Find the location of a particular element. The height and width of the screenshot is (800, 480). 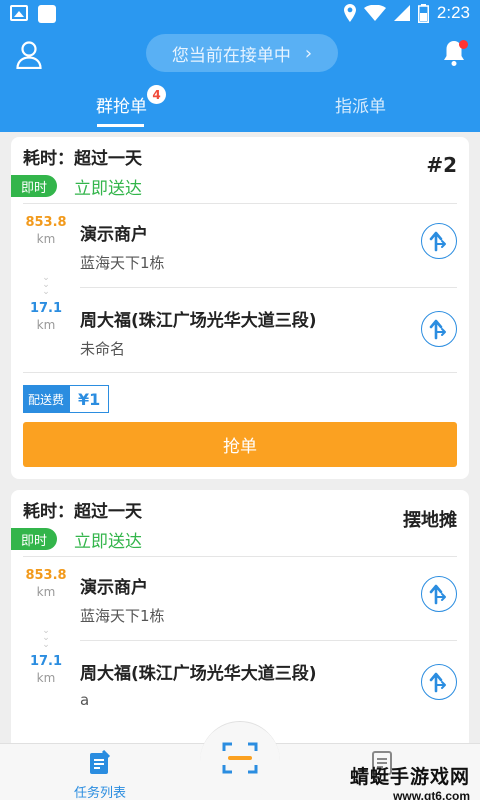

delivery-fee: 配送费 ¥1 is located at coordinates (66, 399).